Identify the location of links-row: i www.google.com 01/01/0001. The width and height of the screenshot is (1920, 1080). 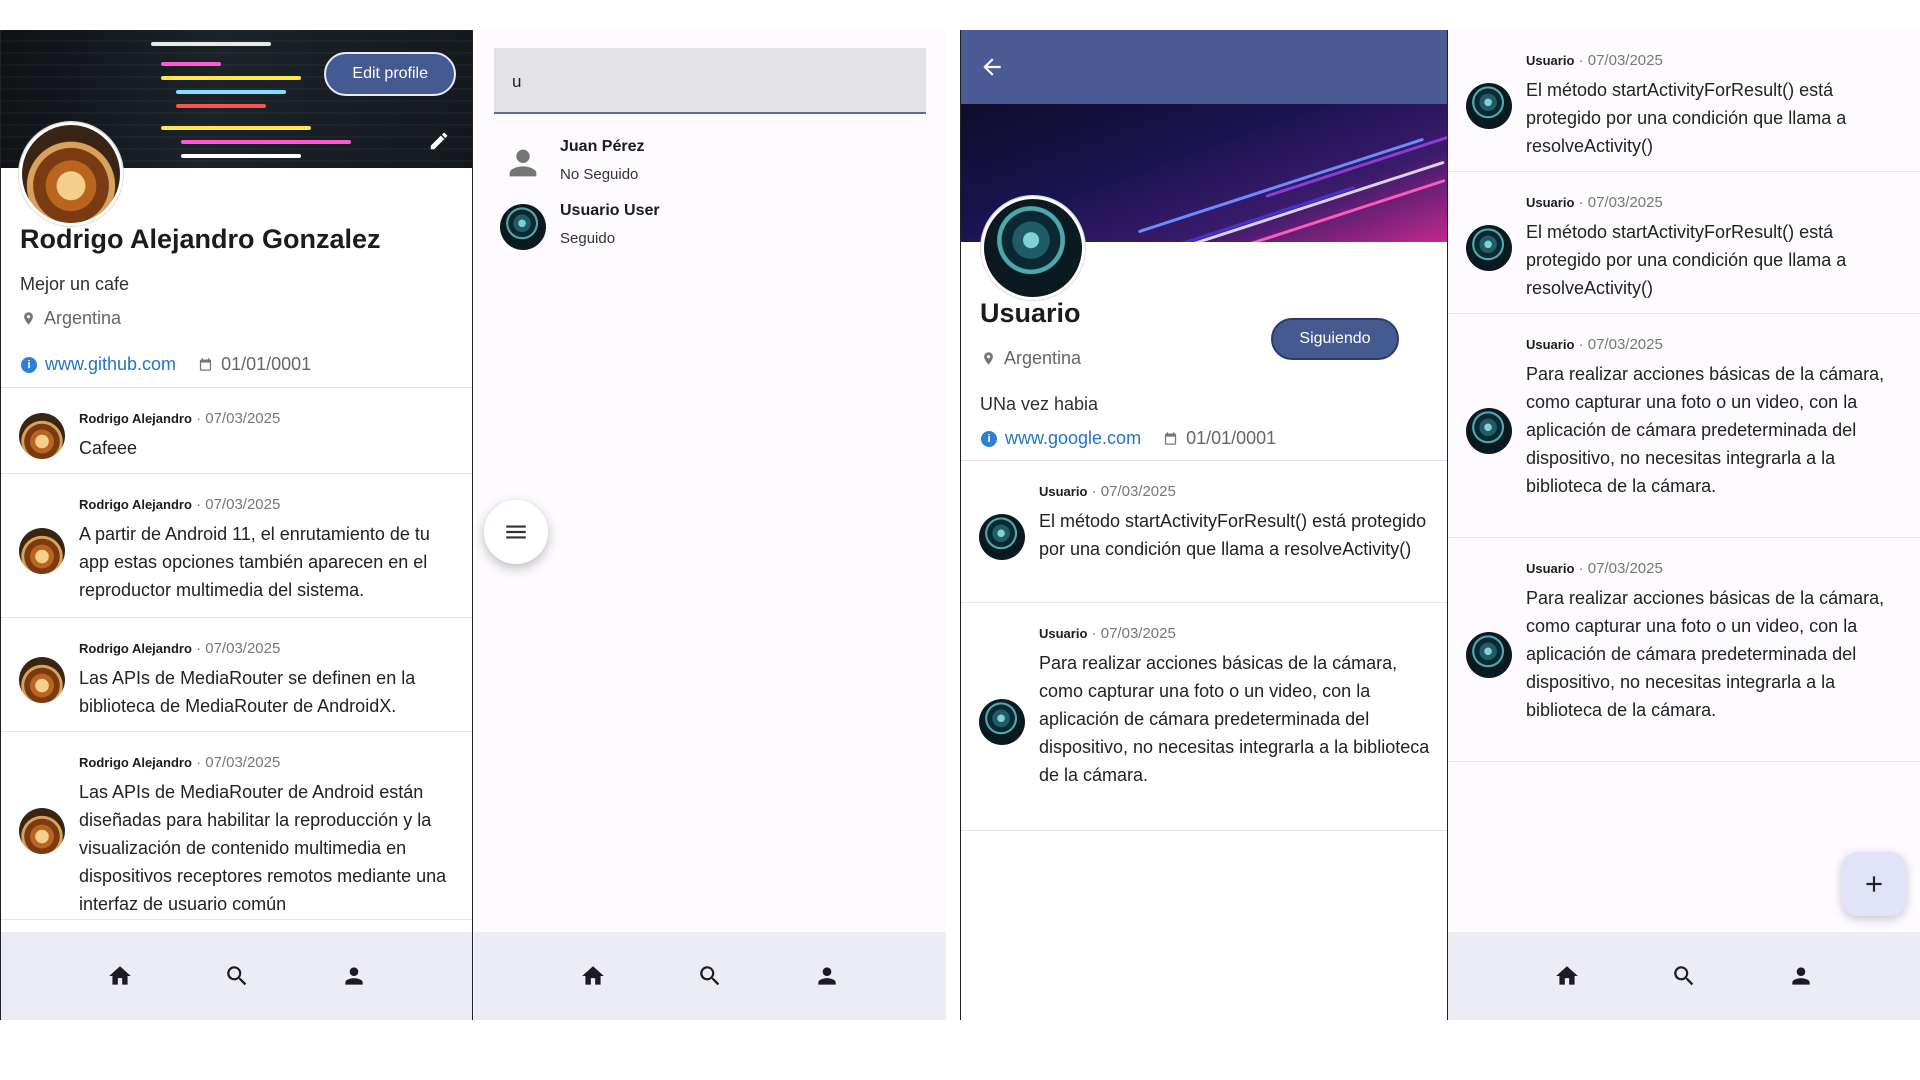
(1128, 438).